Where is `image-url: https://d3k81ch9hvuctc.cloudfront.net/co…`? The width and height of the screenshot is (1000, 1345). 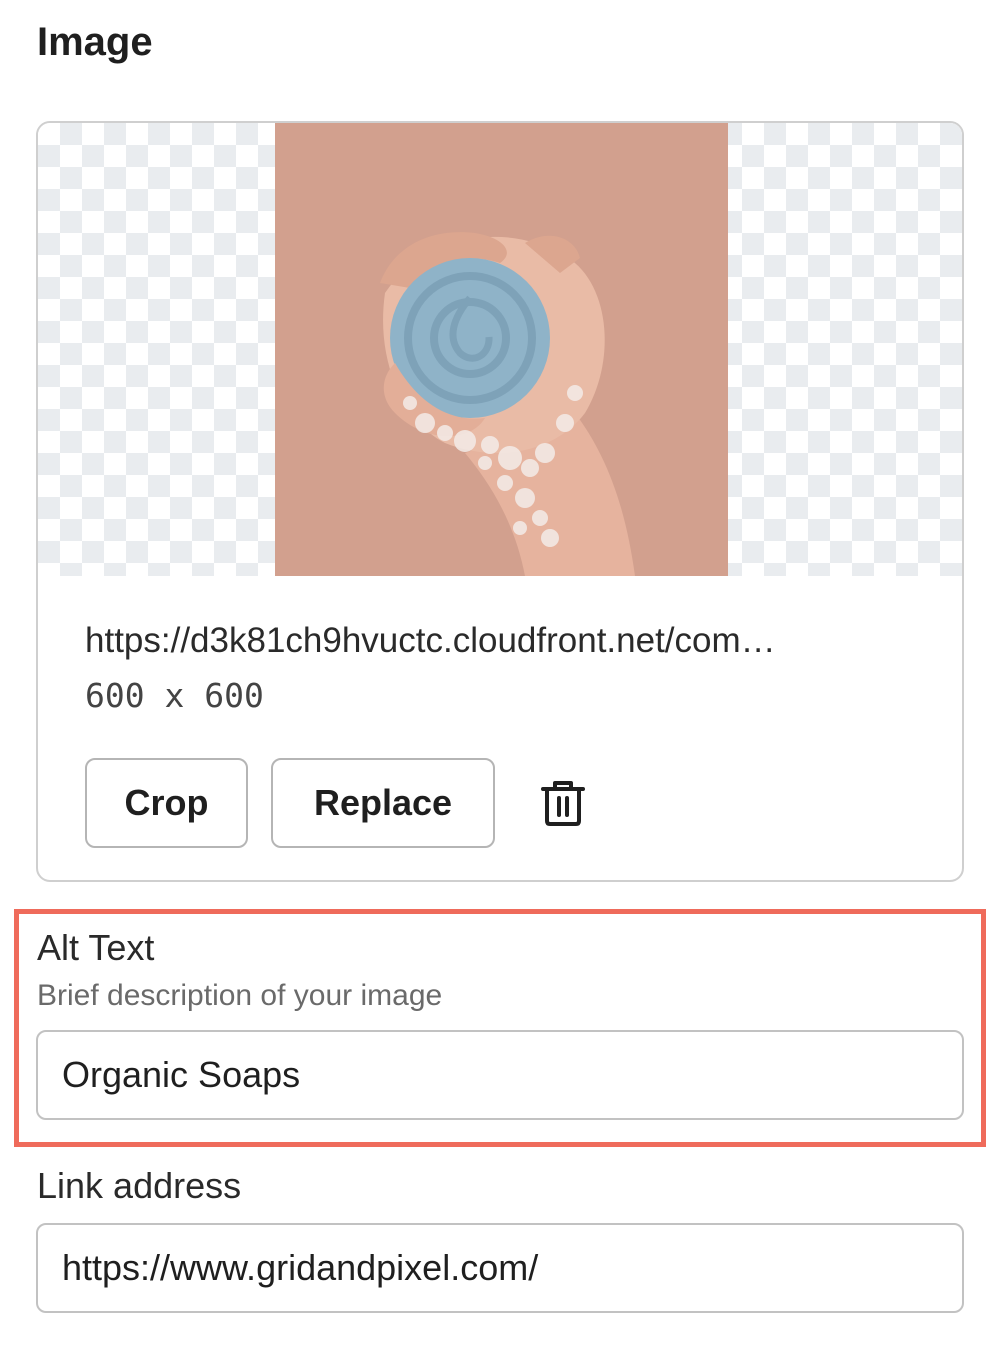
image-url: https://d3k81ch9hvuctc.cloudfront.net/co… is located at coordinates (430, 640).